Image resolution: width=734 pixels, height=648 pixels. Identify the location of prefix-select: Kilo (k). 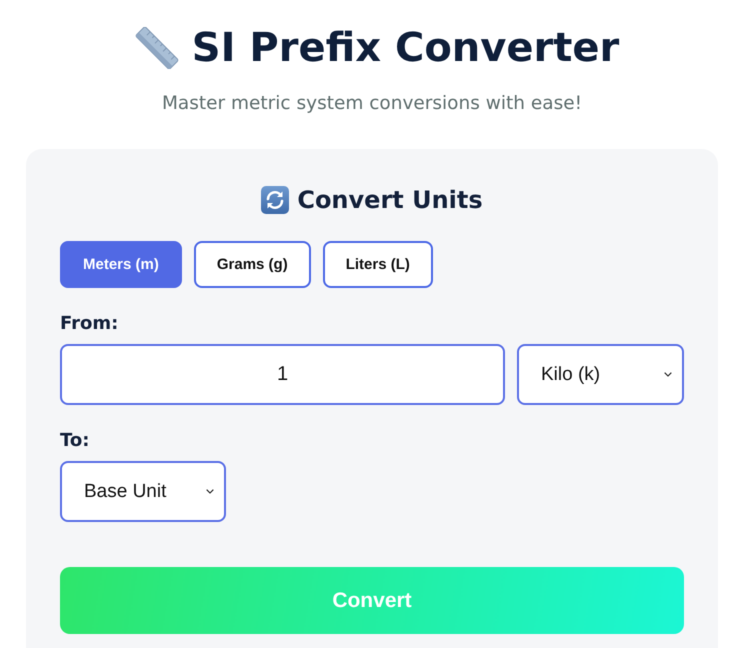
(600, 374).